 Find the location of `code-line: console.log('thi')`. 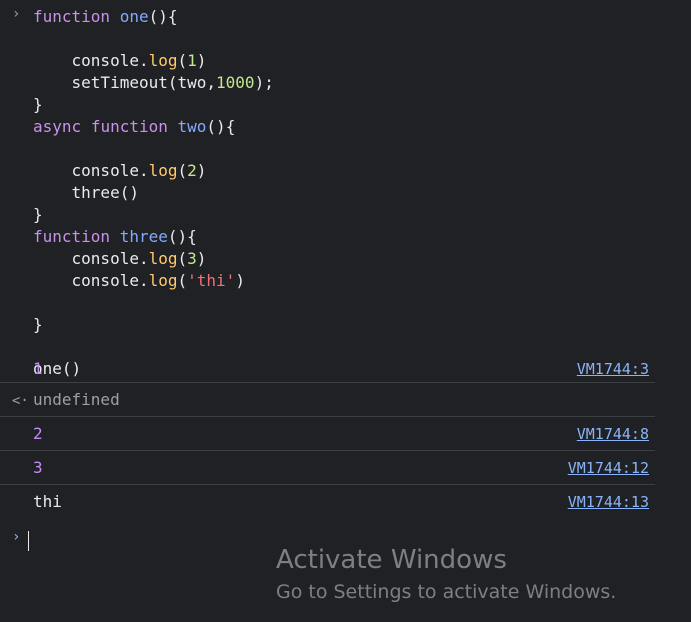

code-line: console.log('thi') is located at coordinates (153, 281).